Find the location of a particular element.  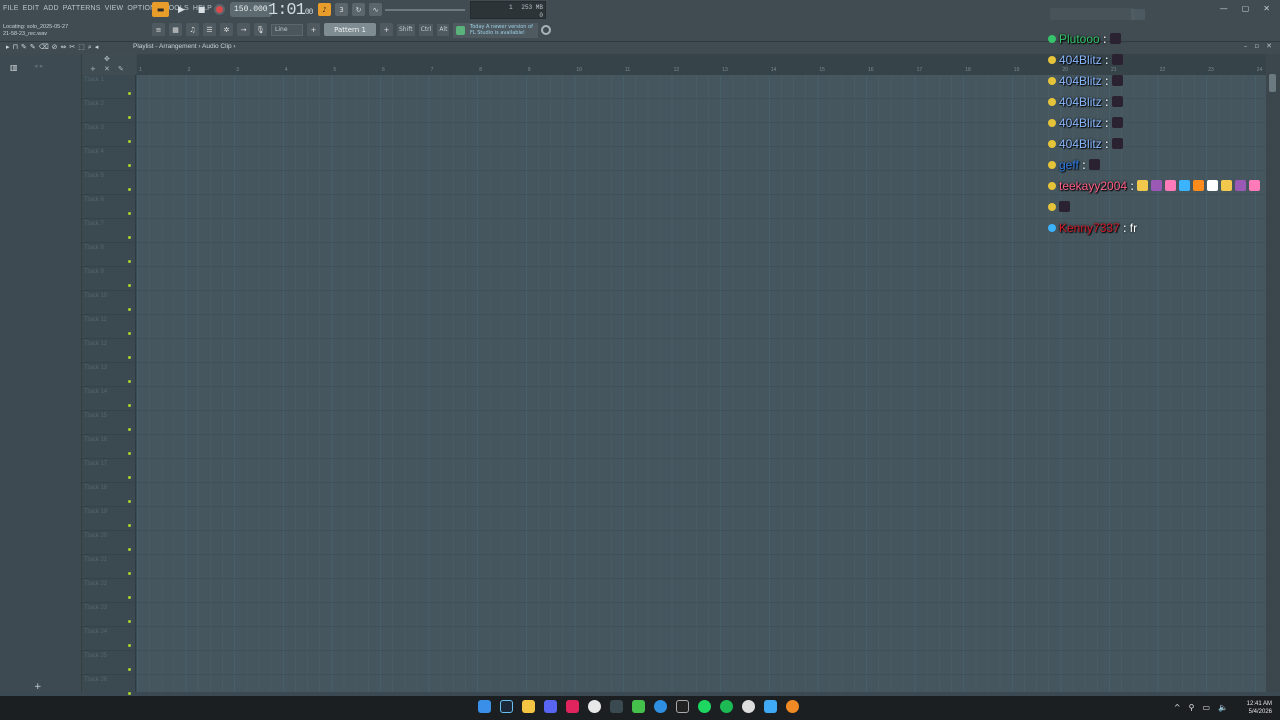

close-tracks-icon: ✕ is located at coordinates (107, 69).